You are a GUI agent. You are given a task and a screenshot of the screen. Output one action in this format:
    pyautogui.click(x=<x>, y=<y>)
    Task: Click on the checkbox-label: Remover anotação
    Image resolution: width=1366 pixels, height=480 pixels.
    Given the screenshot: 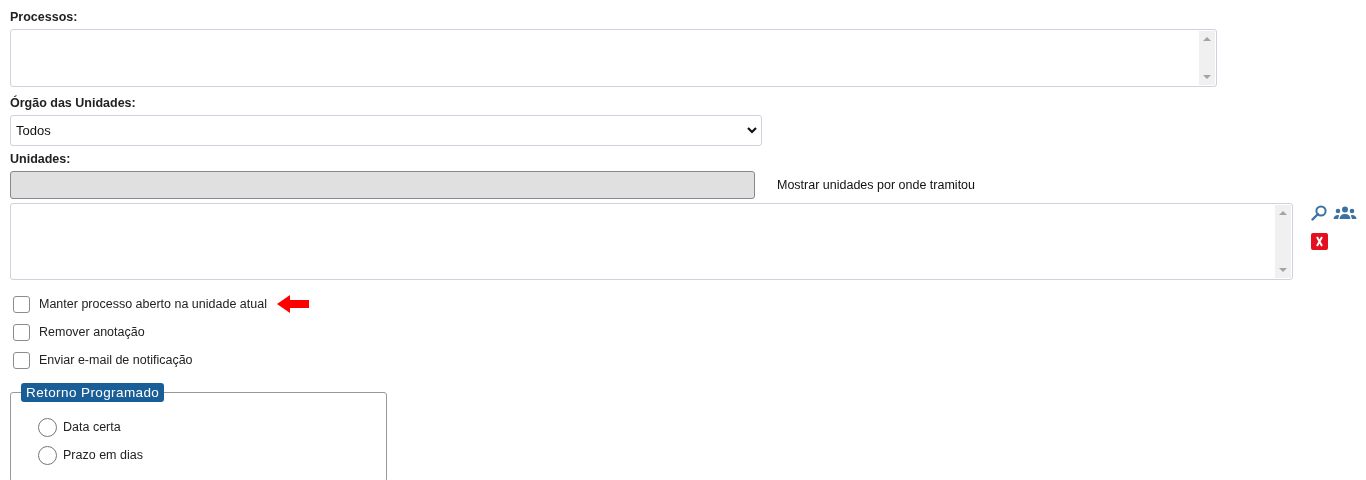 What is the action you would take?
    pyautogui.click(x=92, y=332)
    